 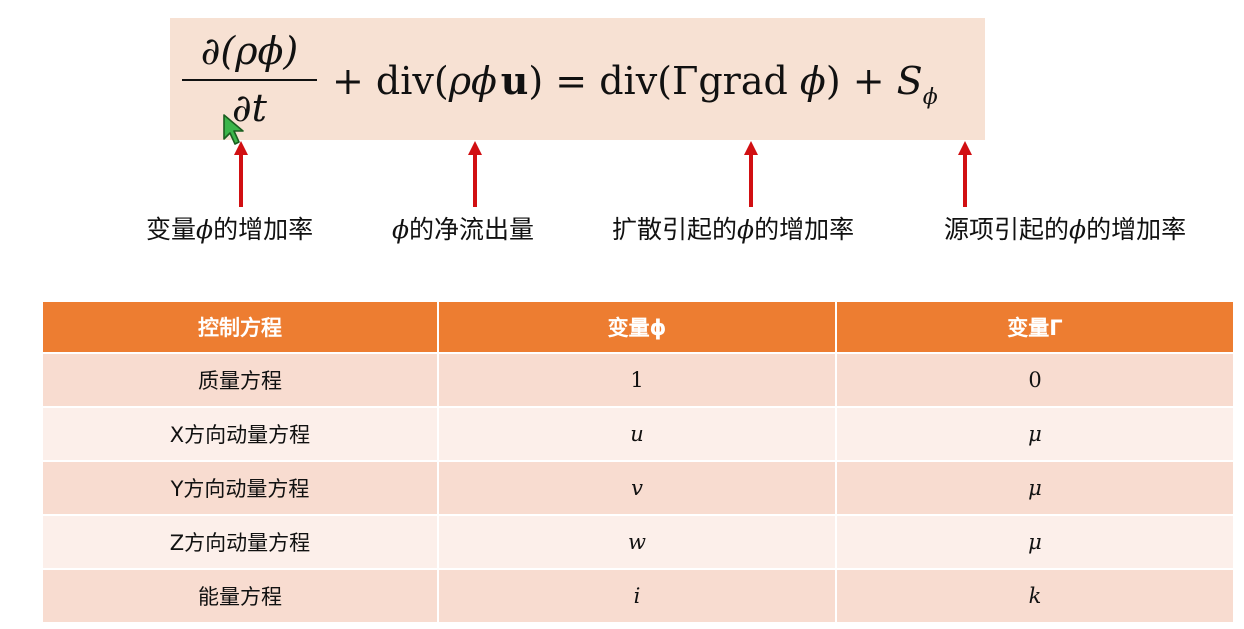 I want to click on annotation-net-outflow: ϕ的净流出量, so click(x=463, y=228).